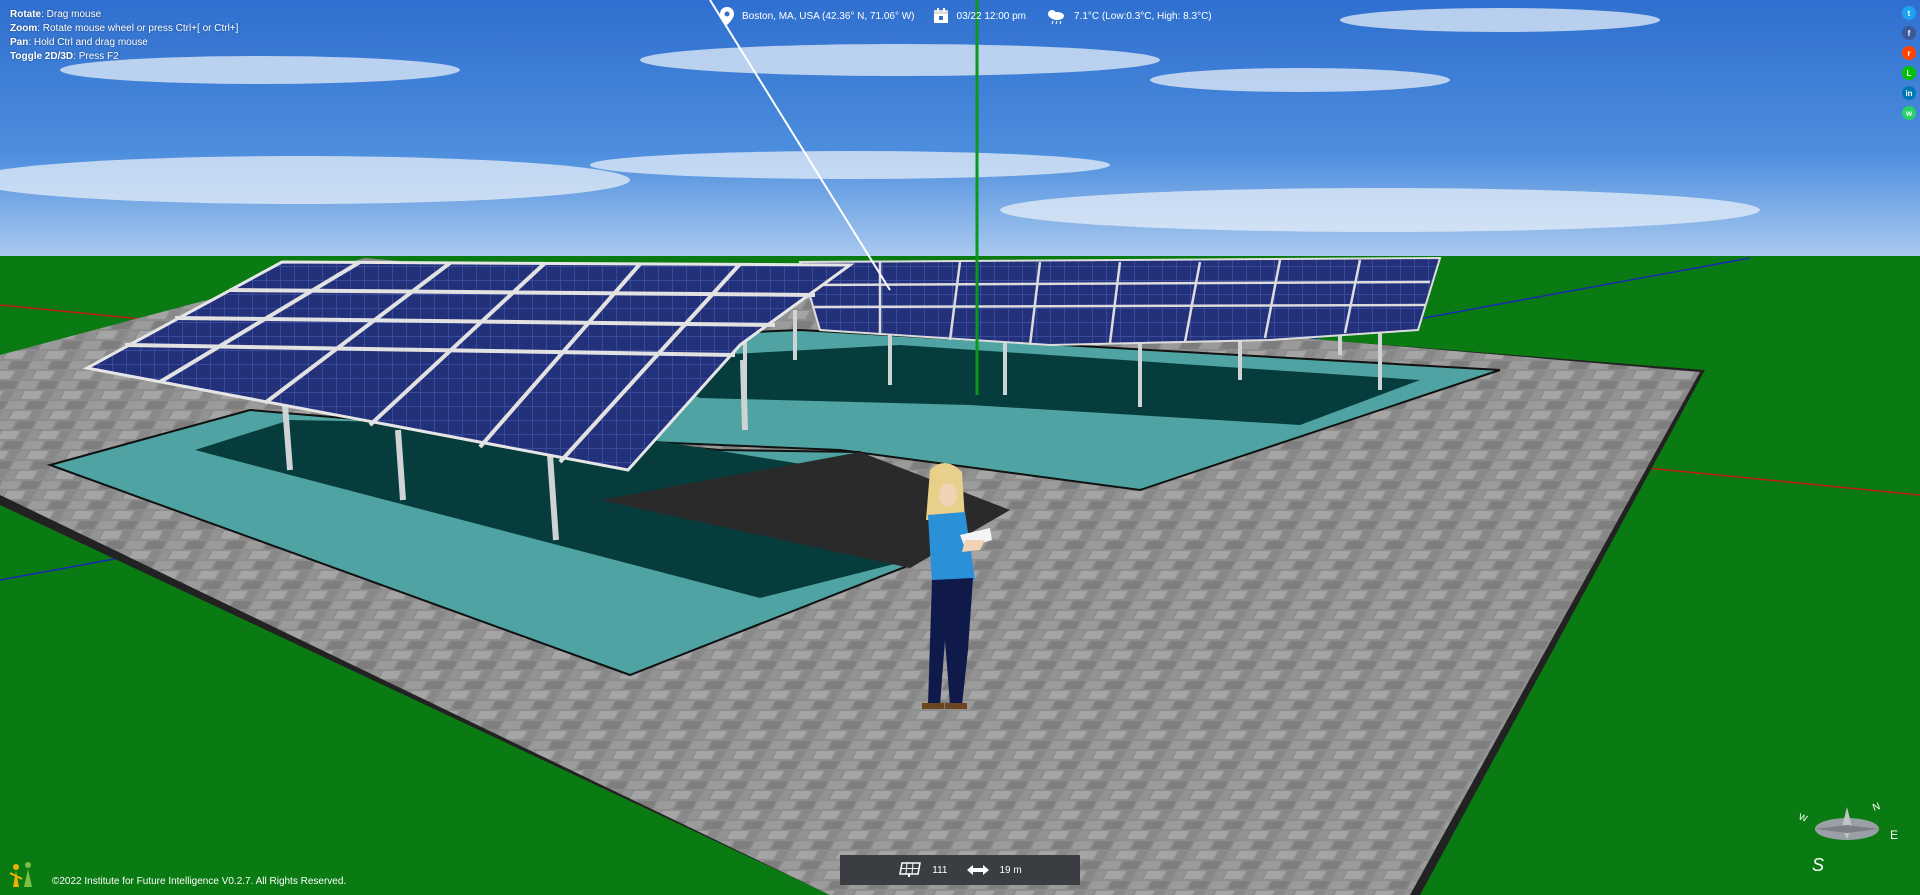 This screenshot has height=895, width=1920. Describe the element at coordinates (1876, 807) in the screenshot. I see `compass-north: N` at that location.